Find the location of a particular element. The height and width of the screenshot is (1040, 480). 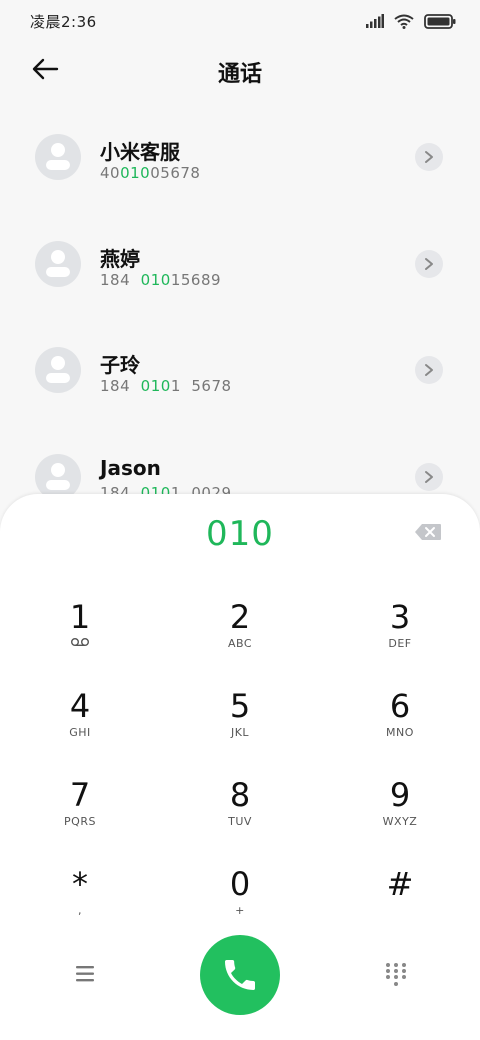

menu-button is located at coordinates (85, 974).